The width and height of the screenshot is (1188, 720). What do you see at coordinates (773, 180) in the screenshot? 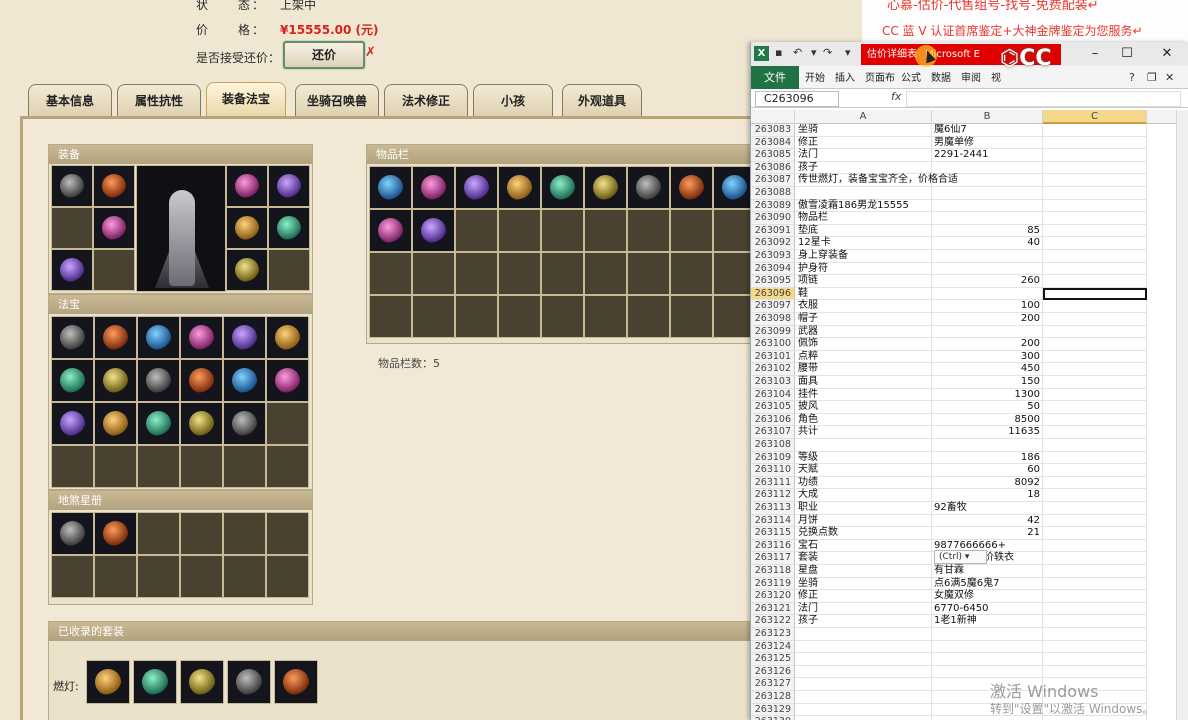
I see `row-number: 263087` at bounding box center [773, 180].